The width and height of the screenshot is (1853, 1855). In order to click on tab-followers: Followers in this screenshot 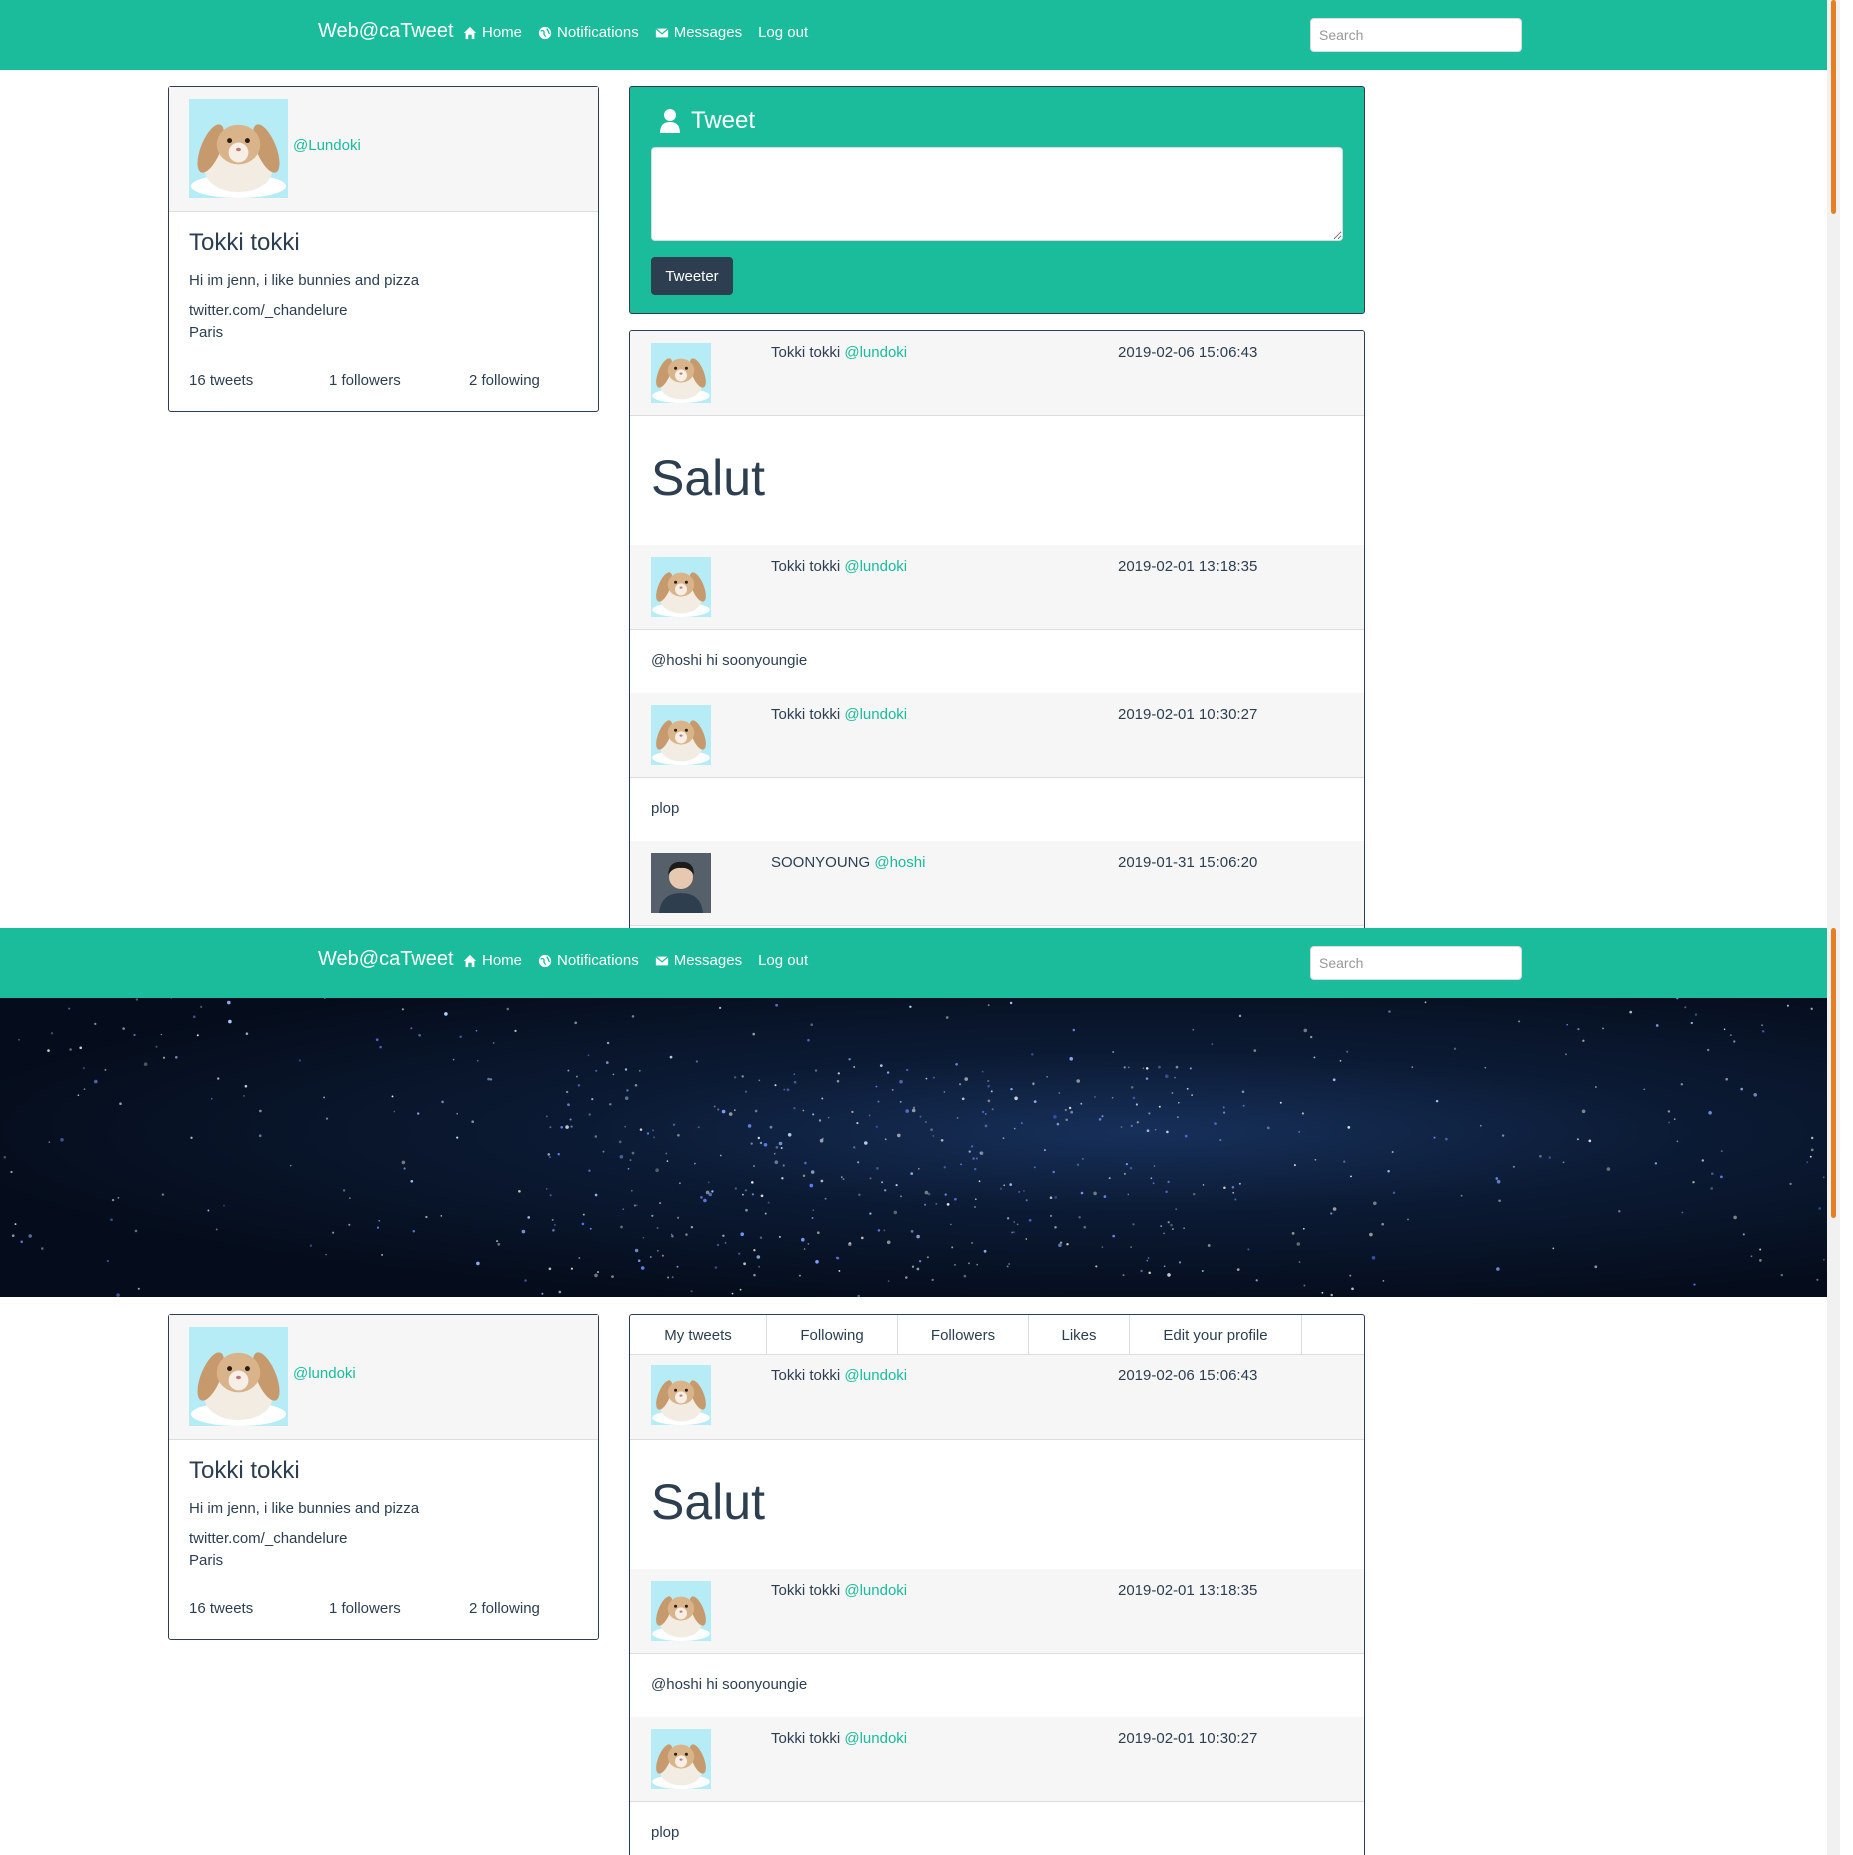, I will do `click(963, 1335)`.